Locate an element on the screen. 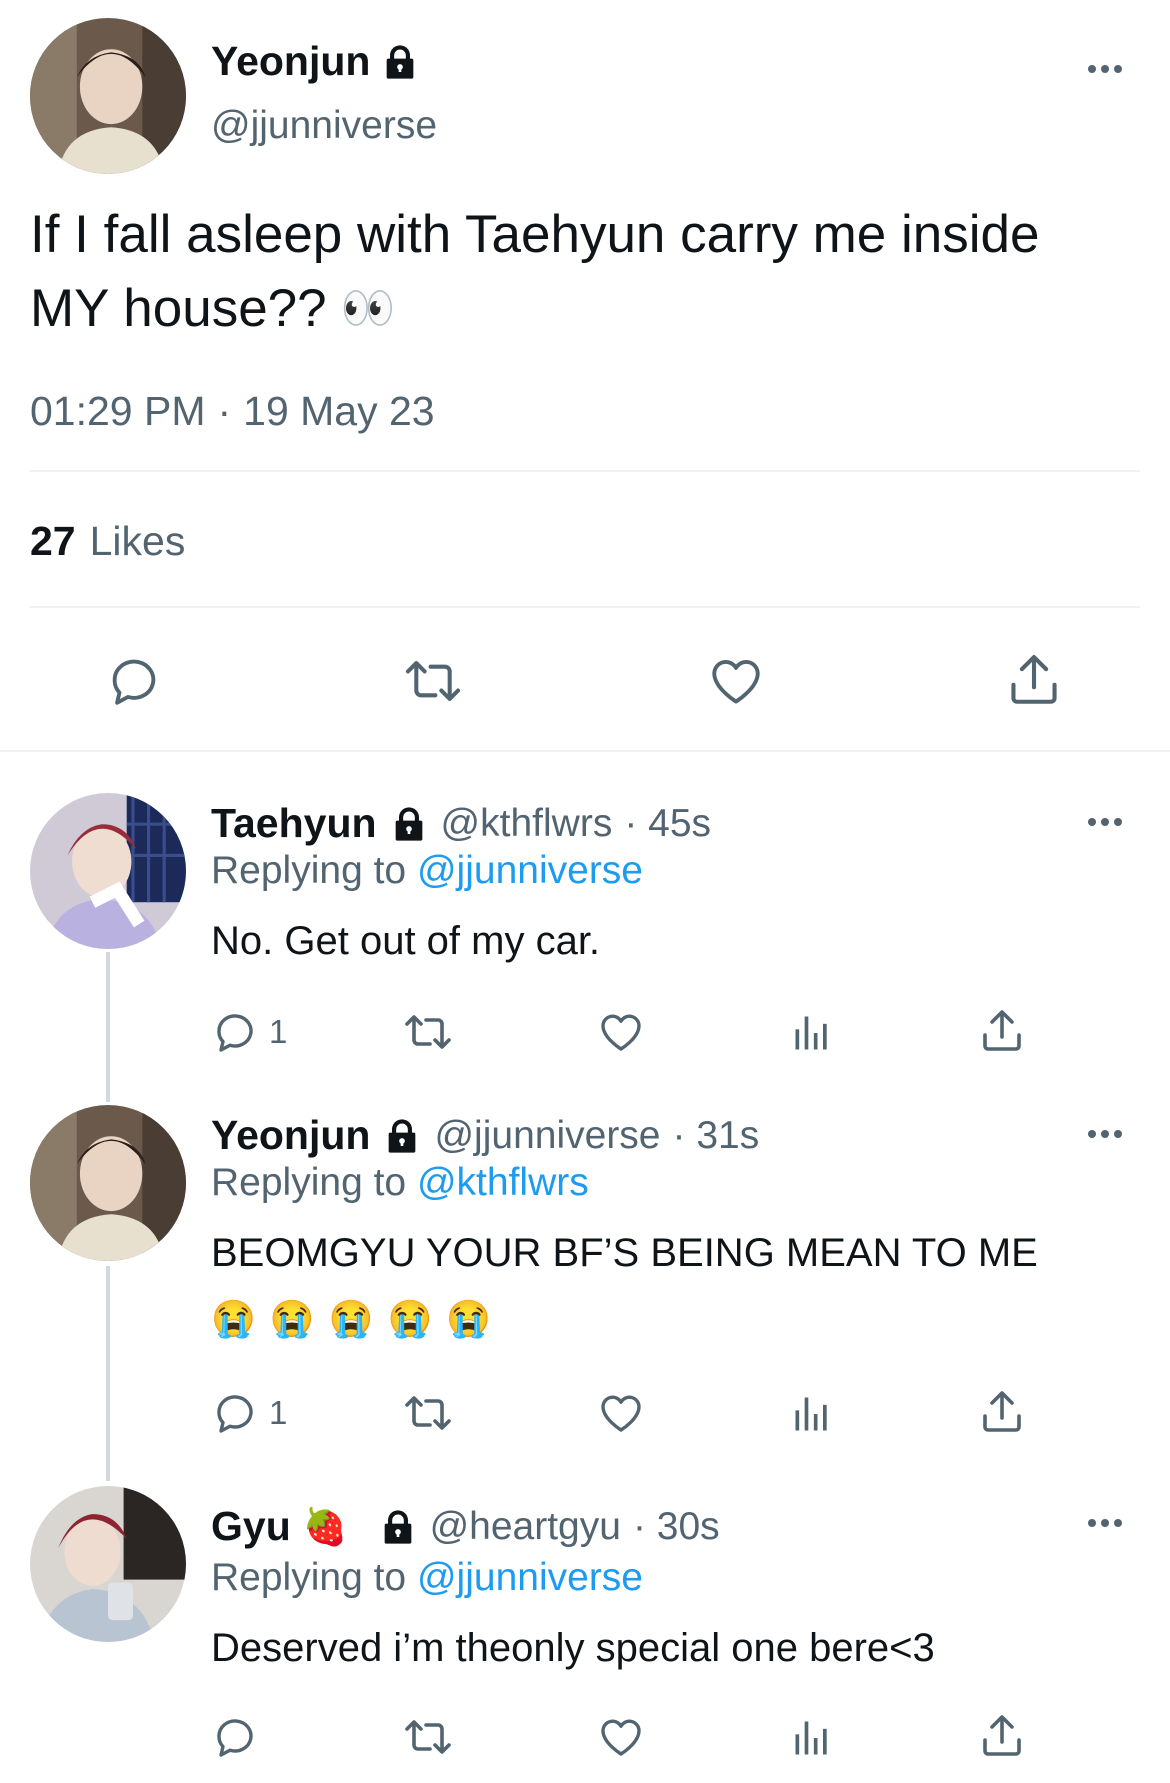 This screenshot has height=1783, width=1170. tweet-date: 19 May 23 is located at coordinates (339, 411).